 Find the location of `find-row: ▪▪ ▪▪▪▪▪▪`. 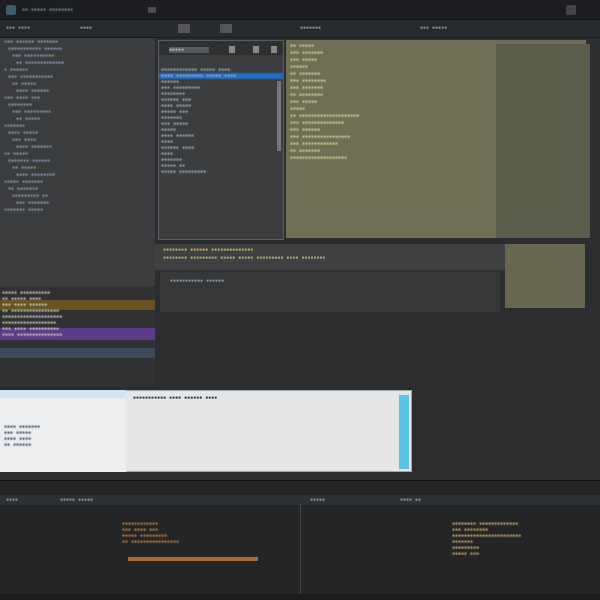

find-row: ▪▪ ▪▪▪▪▪▪ is located at coordinates (21, 445).